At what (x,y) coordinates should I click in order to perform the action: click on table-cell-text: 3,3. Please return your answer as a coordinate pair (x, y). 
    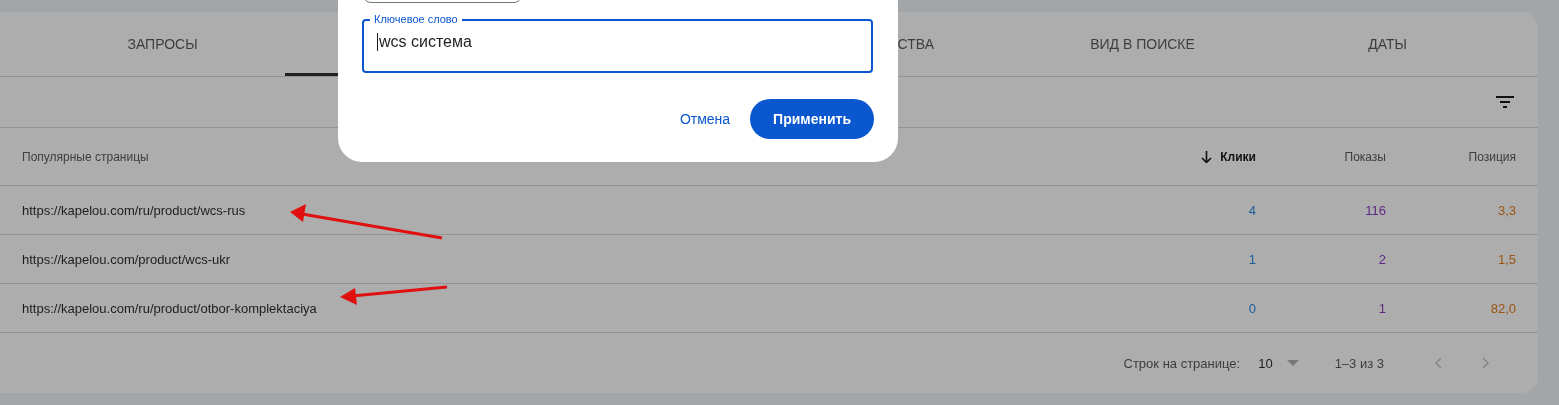
    Looking at the image, I should click on (1506, 210).